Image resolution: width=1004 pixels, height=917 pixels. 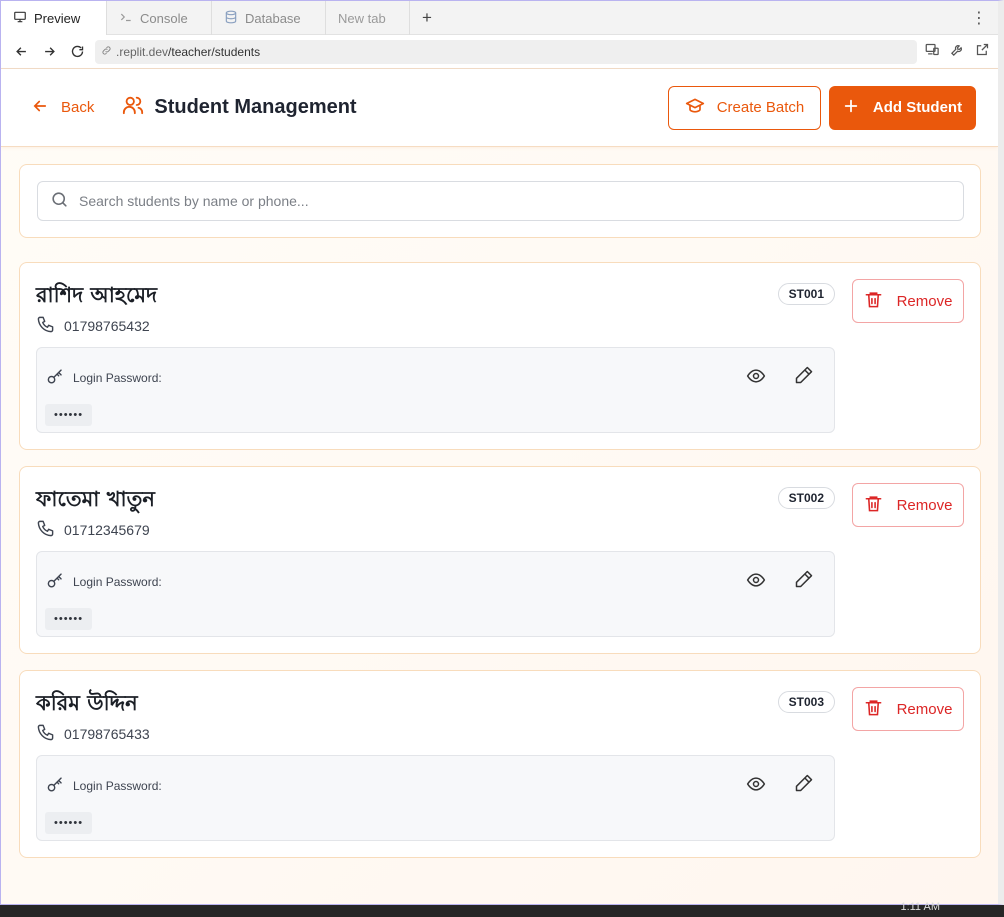 I want to click on tab-bar: Preview Console Database New tab + ⋮, so click(x=499, y=18).